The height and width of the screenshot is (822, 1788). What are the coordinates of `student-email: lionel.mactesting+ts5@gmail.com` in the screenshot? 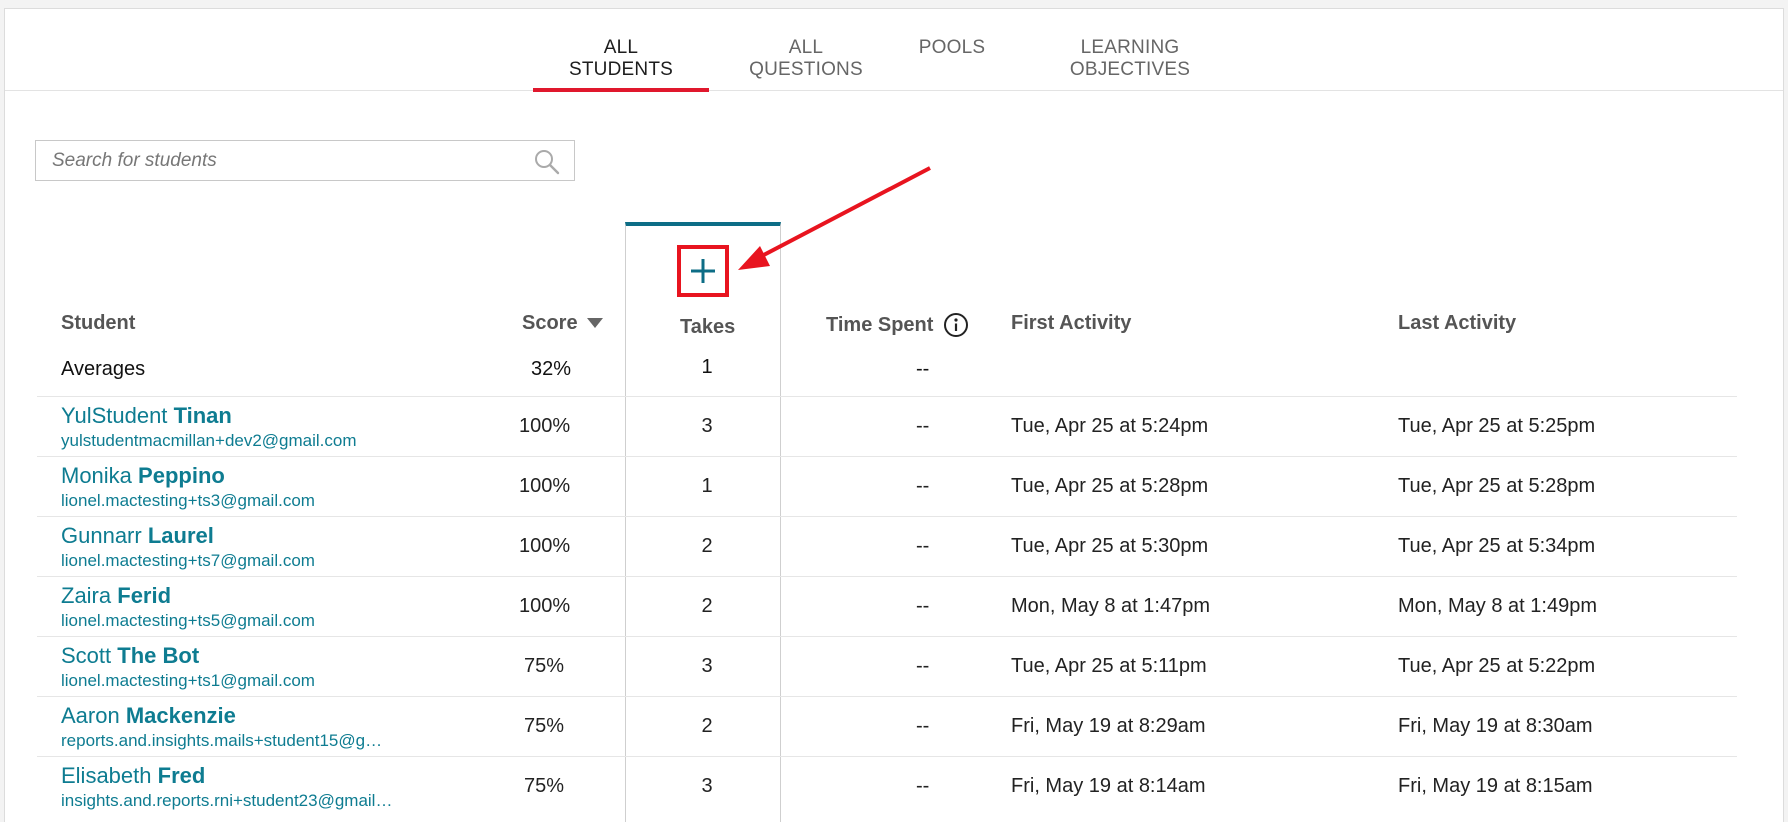 It's located at (188, 621).